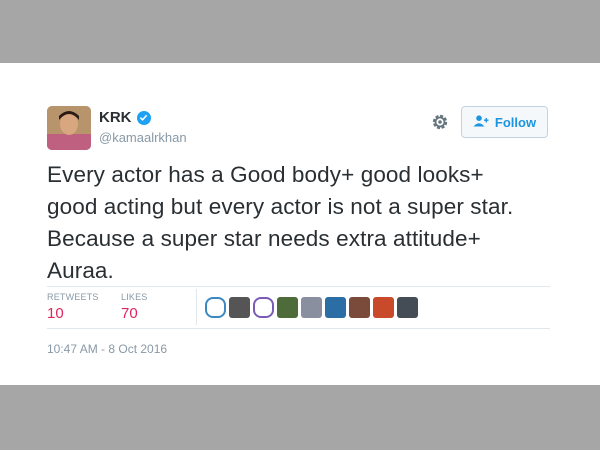 The image size is (600, 450). What do you see at coordinates (107, 349) in the screenshot?
I see `tweet-timestamp: 10:47 AM - 8 Oct 2016` at bounding box center [107, 349].